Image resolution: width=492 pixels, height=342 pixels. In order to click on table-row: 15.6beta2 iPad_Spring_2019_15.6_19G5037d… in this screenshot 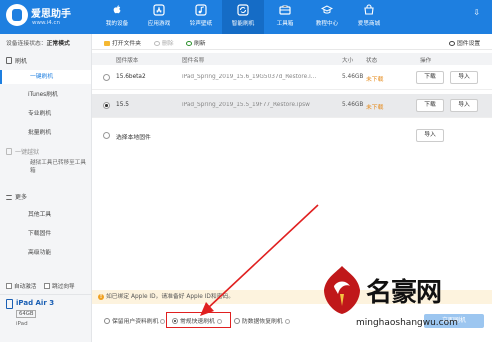, I will do `click(292, 78)`.